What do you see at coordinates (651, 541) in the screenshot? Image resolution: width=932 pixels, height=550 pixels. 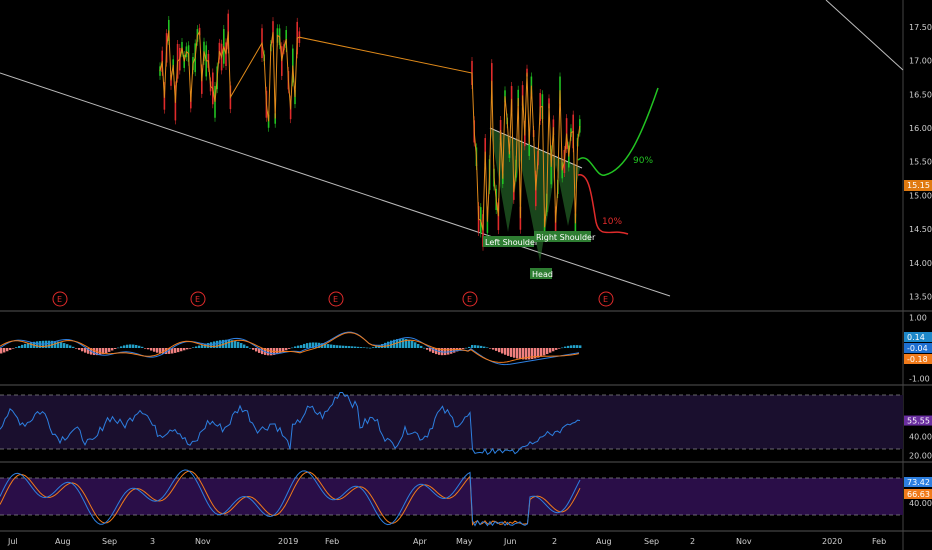 I see `time-tick-label: Sep` at bounding box center [651, 541].